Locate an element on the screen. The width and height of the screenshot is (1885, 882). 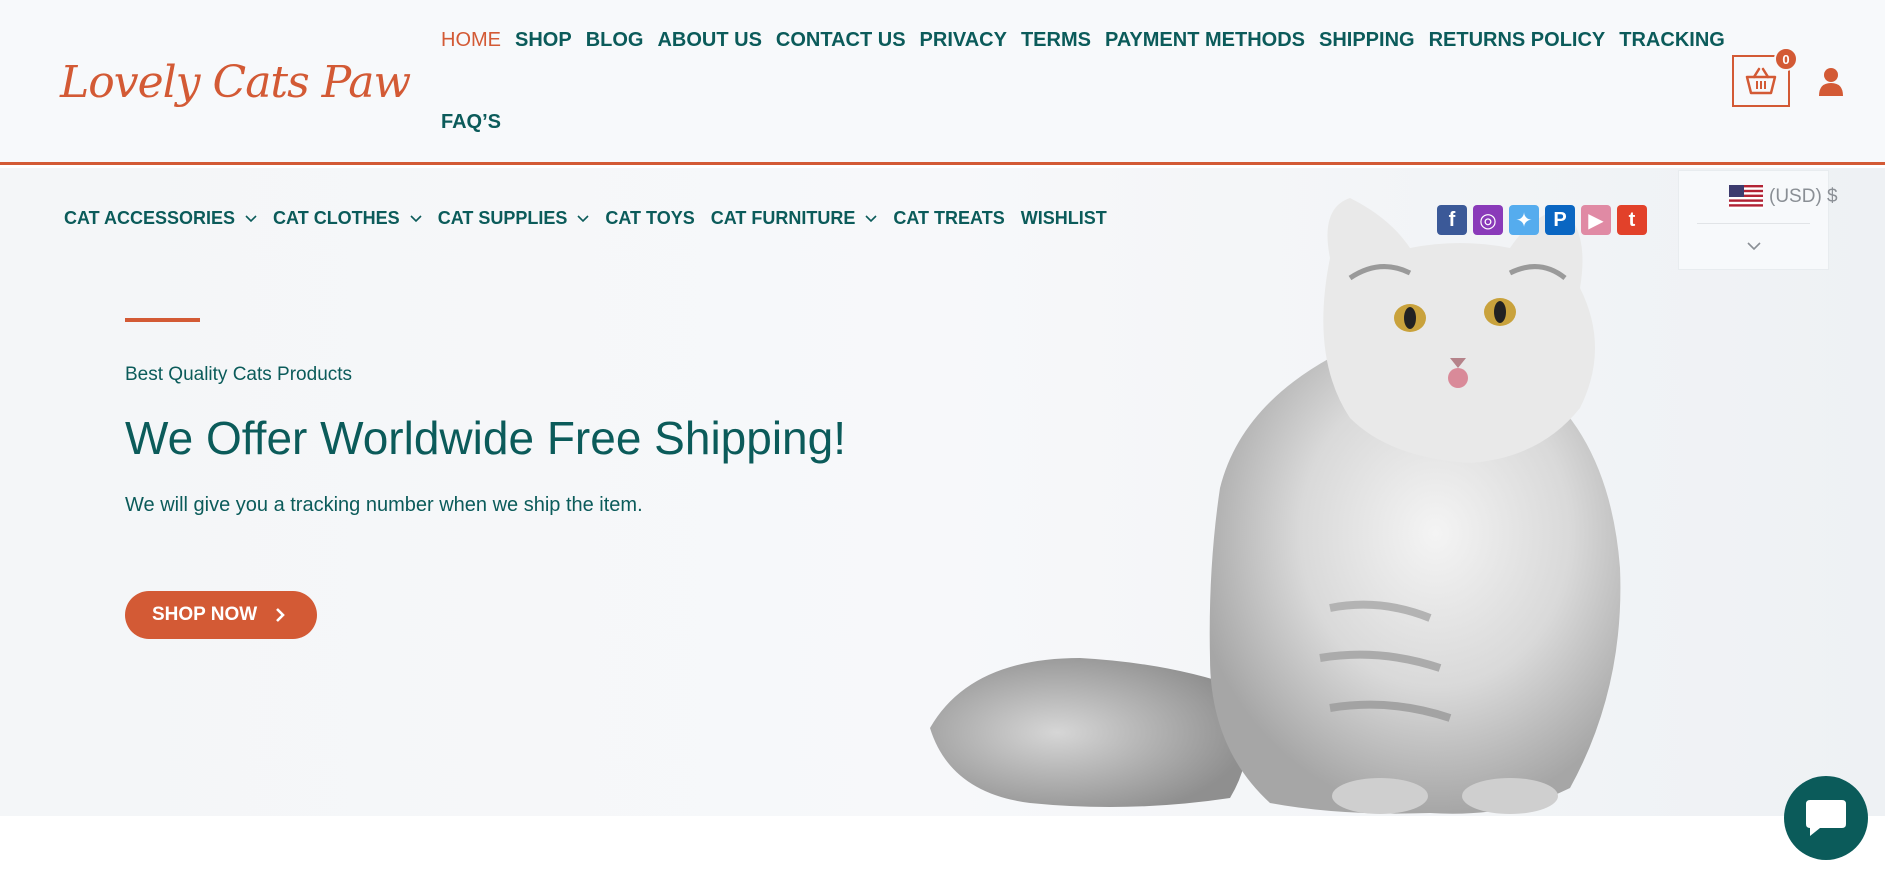
nav-cat-treats: CAT TREATS is located at coordinates (948, 218).